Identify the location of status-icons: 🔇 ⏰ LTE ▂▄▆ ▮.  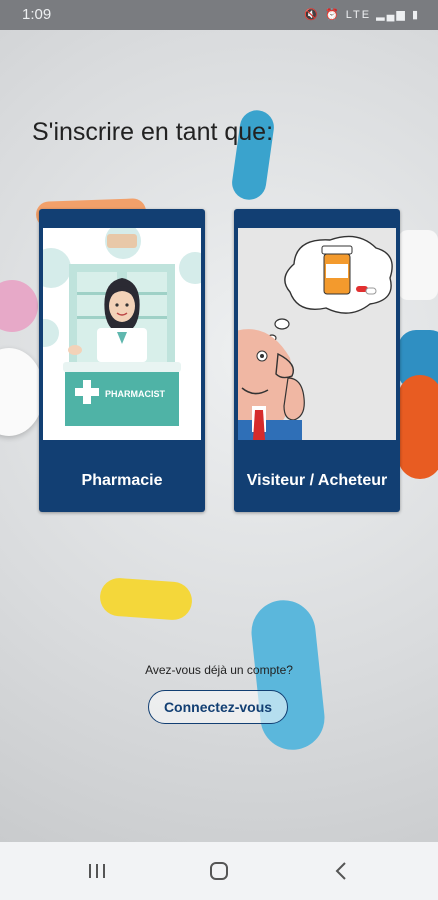
(362, 14).